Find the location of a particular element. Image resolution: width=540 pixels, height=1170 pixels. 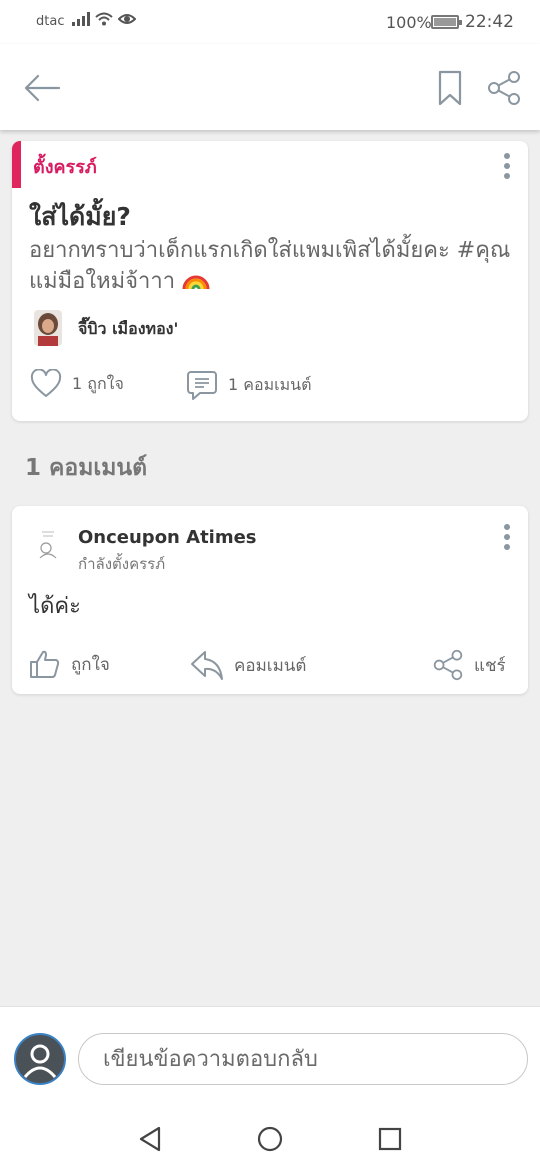

author-name: จี๊บิว เมืองทอง' is located at coordinates (128, 329).